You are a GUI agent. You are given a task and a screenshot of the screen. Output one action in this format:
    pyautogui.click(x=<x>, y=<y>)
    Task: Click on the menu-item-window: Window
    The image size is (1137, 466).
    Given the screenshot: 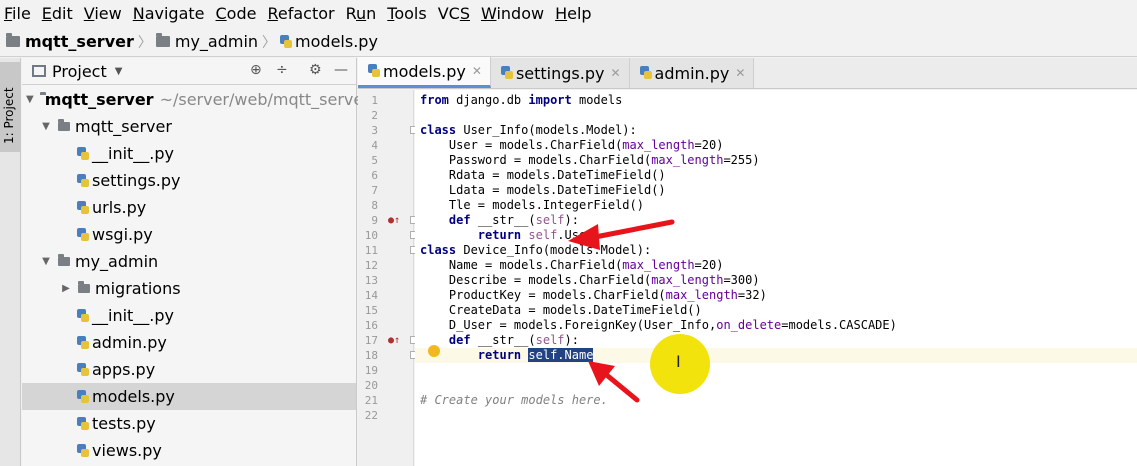 What is the action you would take?
    pyautogui.click(x=512, y=14)
    